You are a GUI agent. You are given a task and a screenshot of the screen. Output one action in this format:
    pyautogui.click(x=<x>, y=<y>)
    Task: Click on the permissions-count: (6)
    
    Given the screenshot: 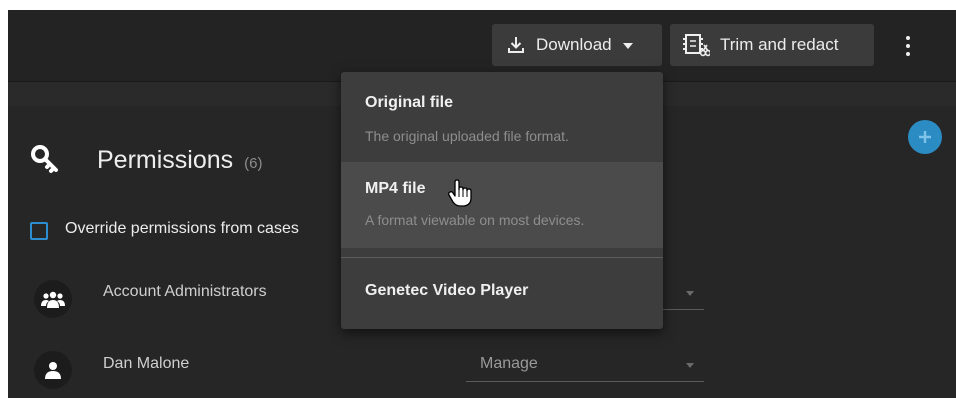 What is the action you would take?
    pyautogui.click(x=253, y=163)
    